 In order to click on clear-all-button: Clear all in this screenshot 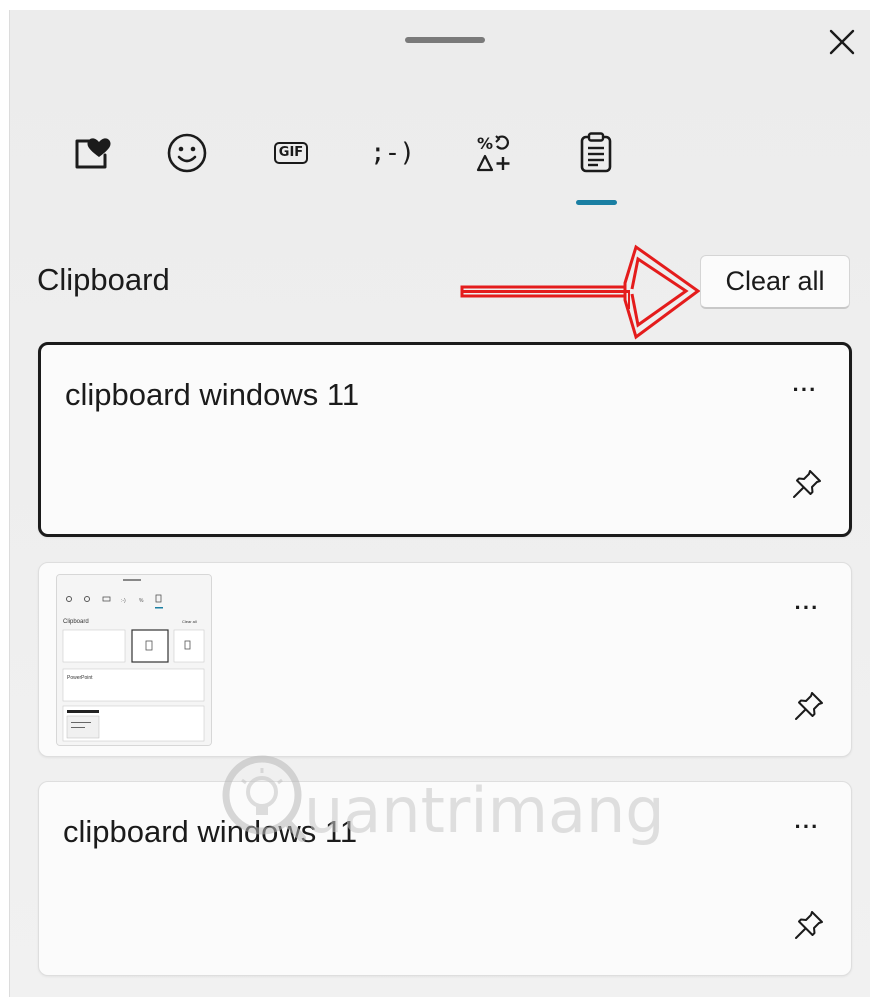, I will do `click(775, 282)`.